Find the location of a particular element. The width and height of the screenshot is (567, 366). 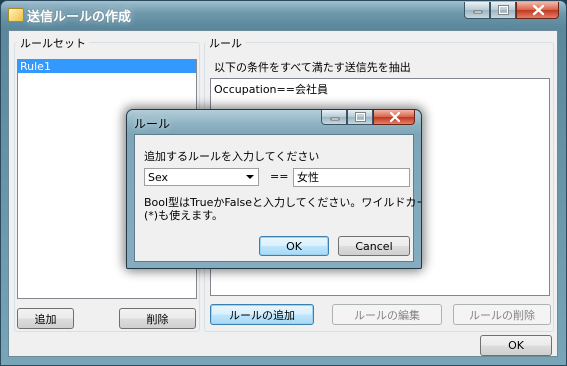

dialog-maximize-button is located at coordinates (360, 117).